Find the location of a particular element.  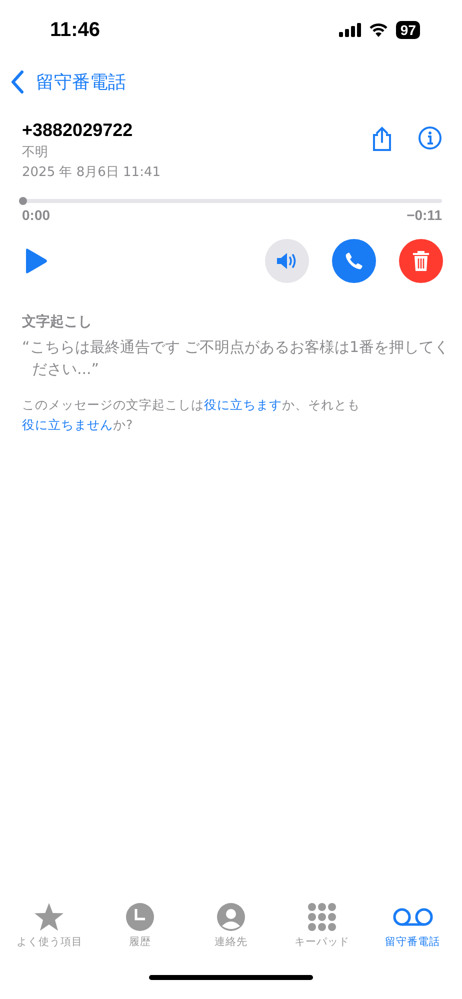

caller-label: 不明 is located at coordinates (35, 152).